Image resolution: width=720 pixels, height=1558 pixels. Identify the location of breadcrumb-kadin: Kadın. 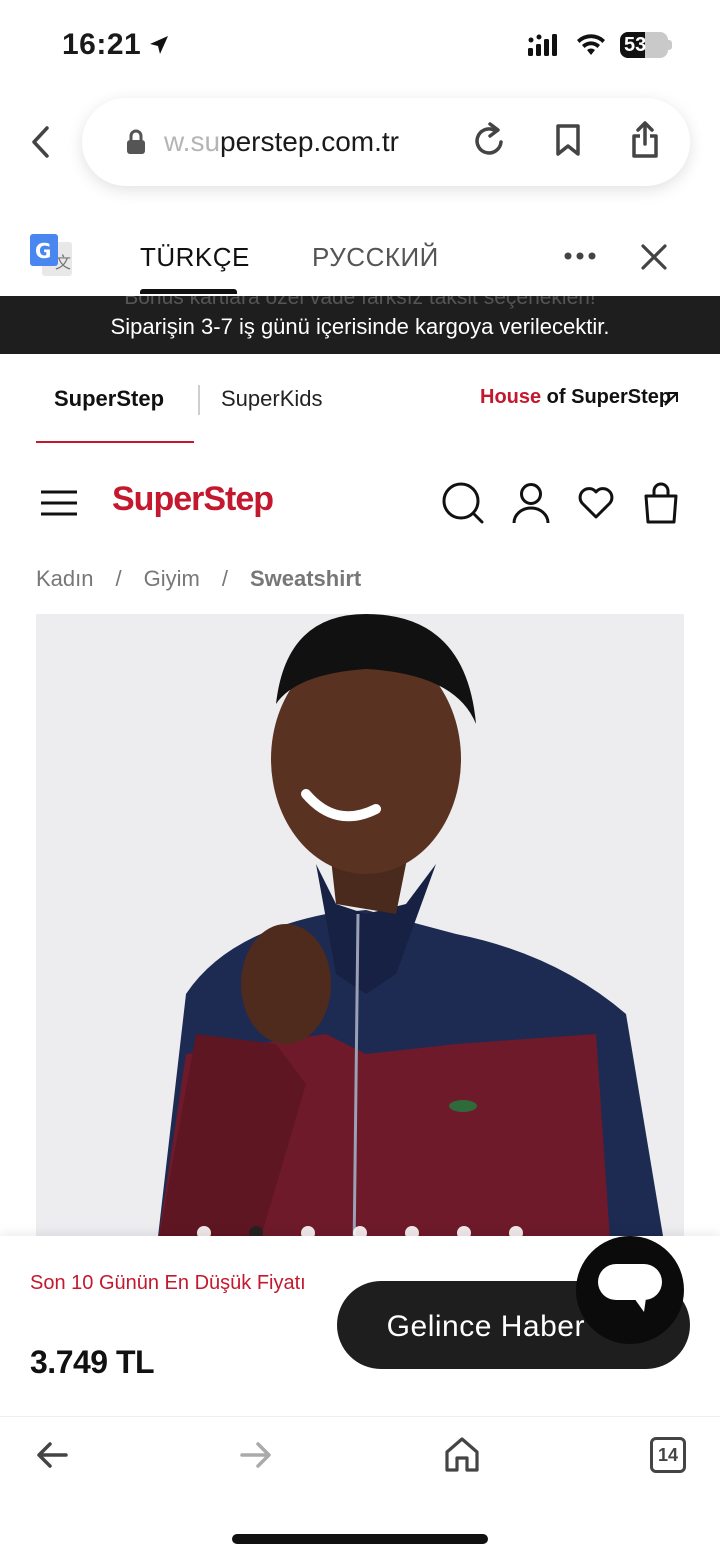
(65, 579).